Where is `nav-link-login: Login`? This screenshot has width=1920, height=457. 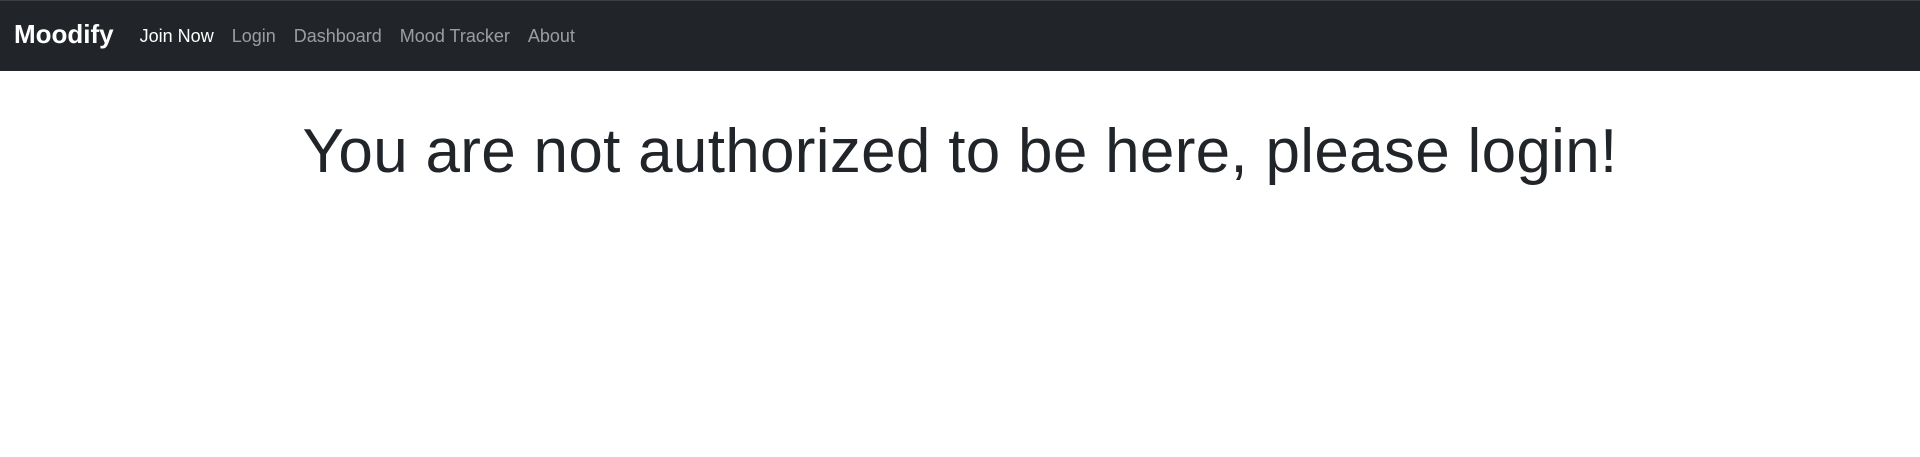 nav-link-login: Login is located at coordinates (254, 36).